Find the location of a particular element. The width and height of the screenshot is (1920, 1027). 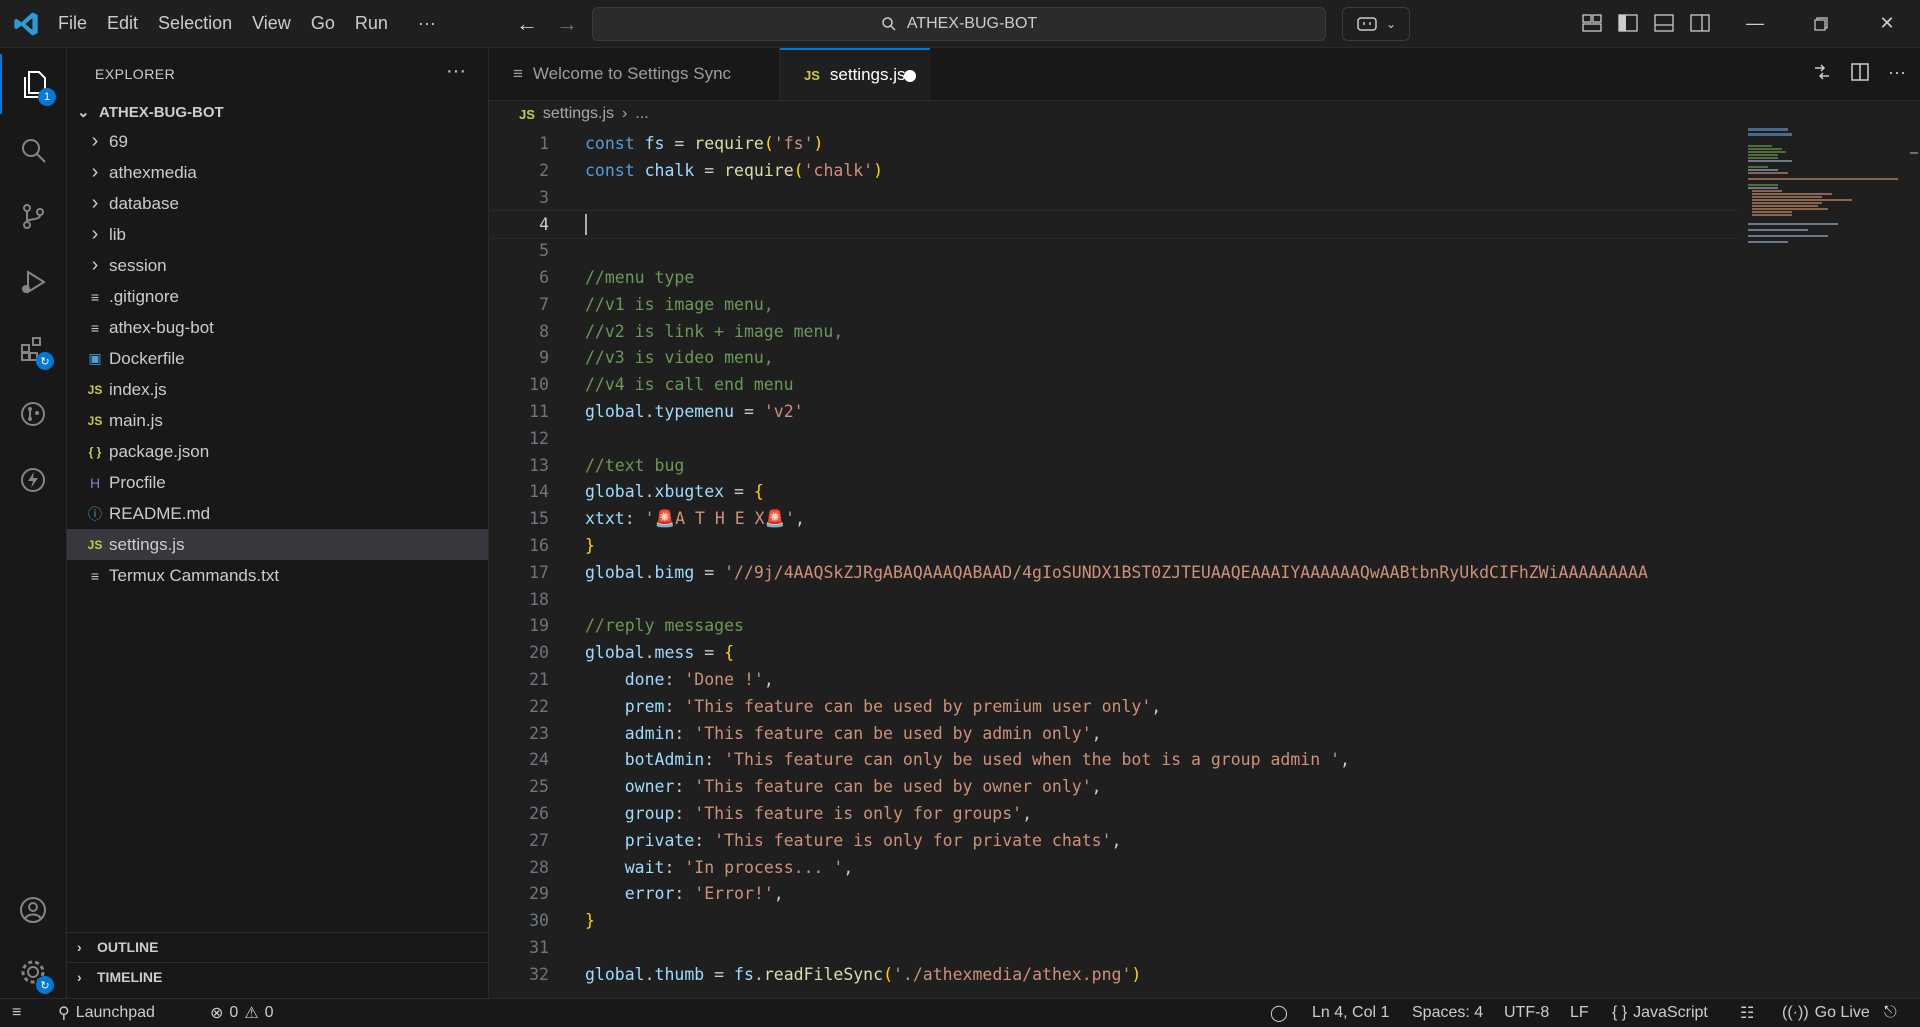

notifications-bell-icon: ⎋ is located at coordinates (1890, 1013).